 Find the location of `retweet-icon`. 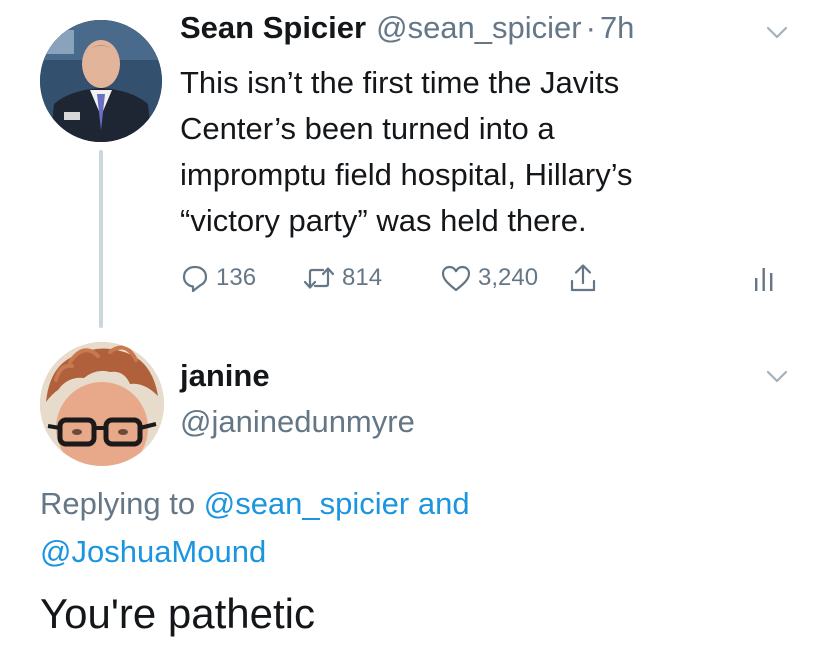

retweet-icon is located at coordinates (319, 278).